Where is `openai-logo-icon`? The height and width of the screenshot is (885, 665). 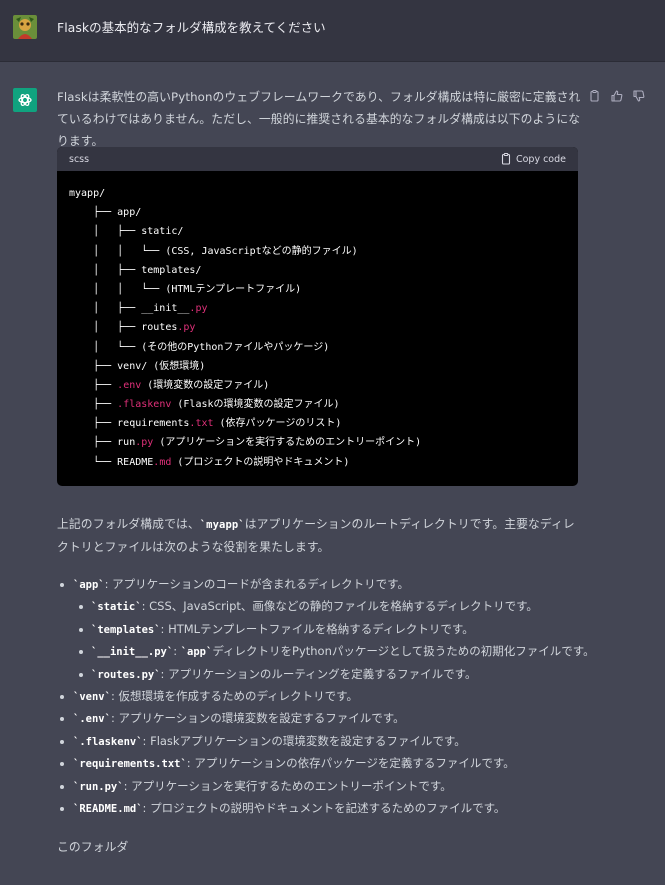 openai-logo-icon is located at coordinates (25, 100).